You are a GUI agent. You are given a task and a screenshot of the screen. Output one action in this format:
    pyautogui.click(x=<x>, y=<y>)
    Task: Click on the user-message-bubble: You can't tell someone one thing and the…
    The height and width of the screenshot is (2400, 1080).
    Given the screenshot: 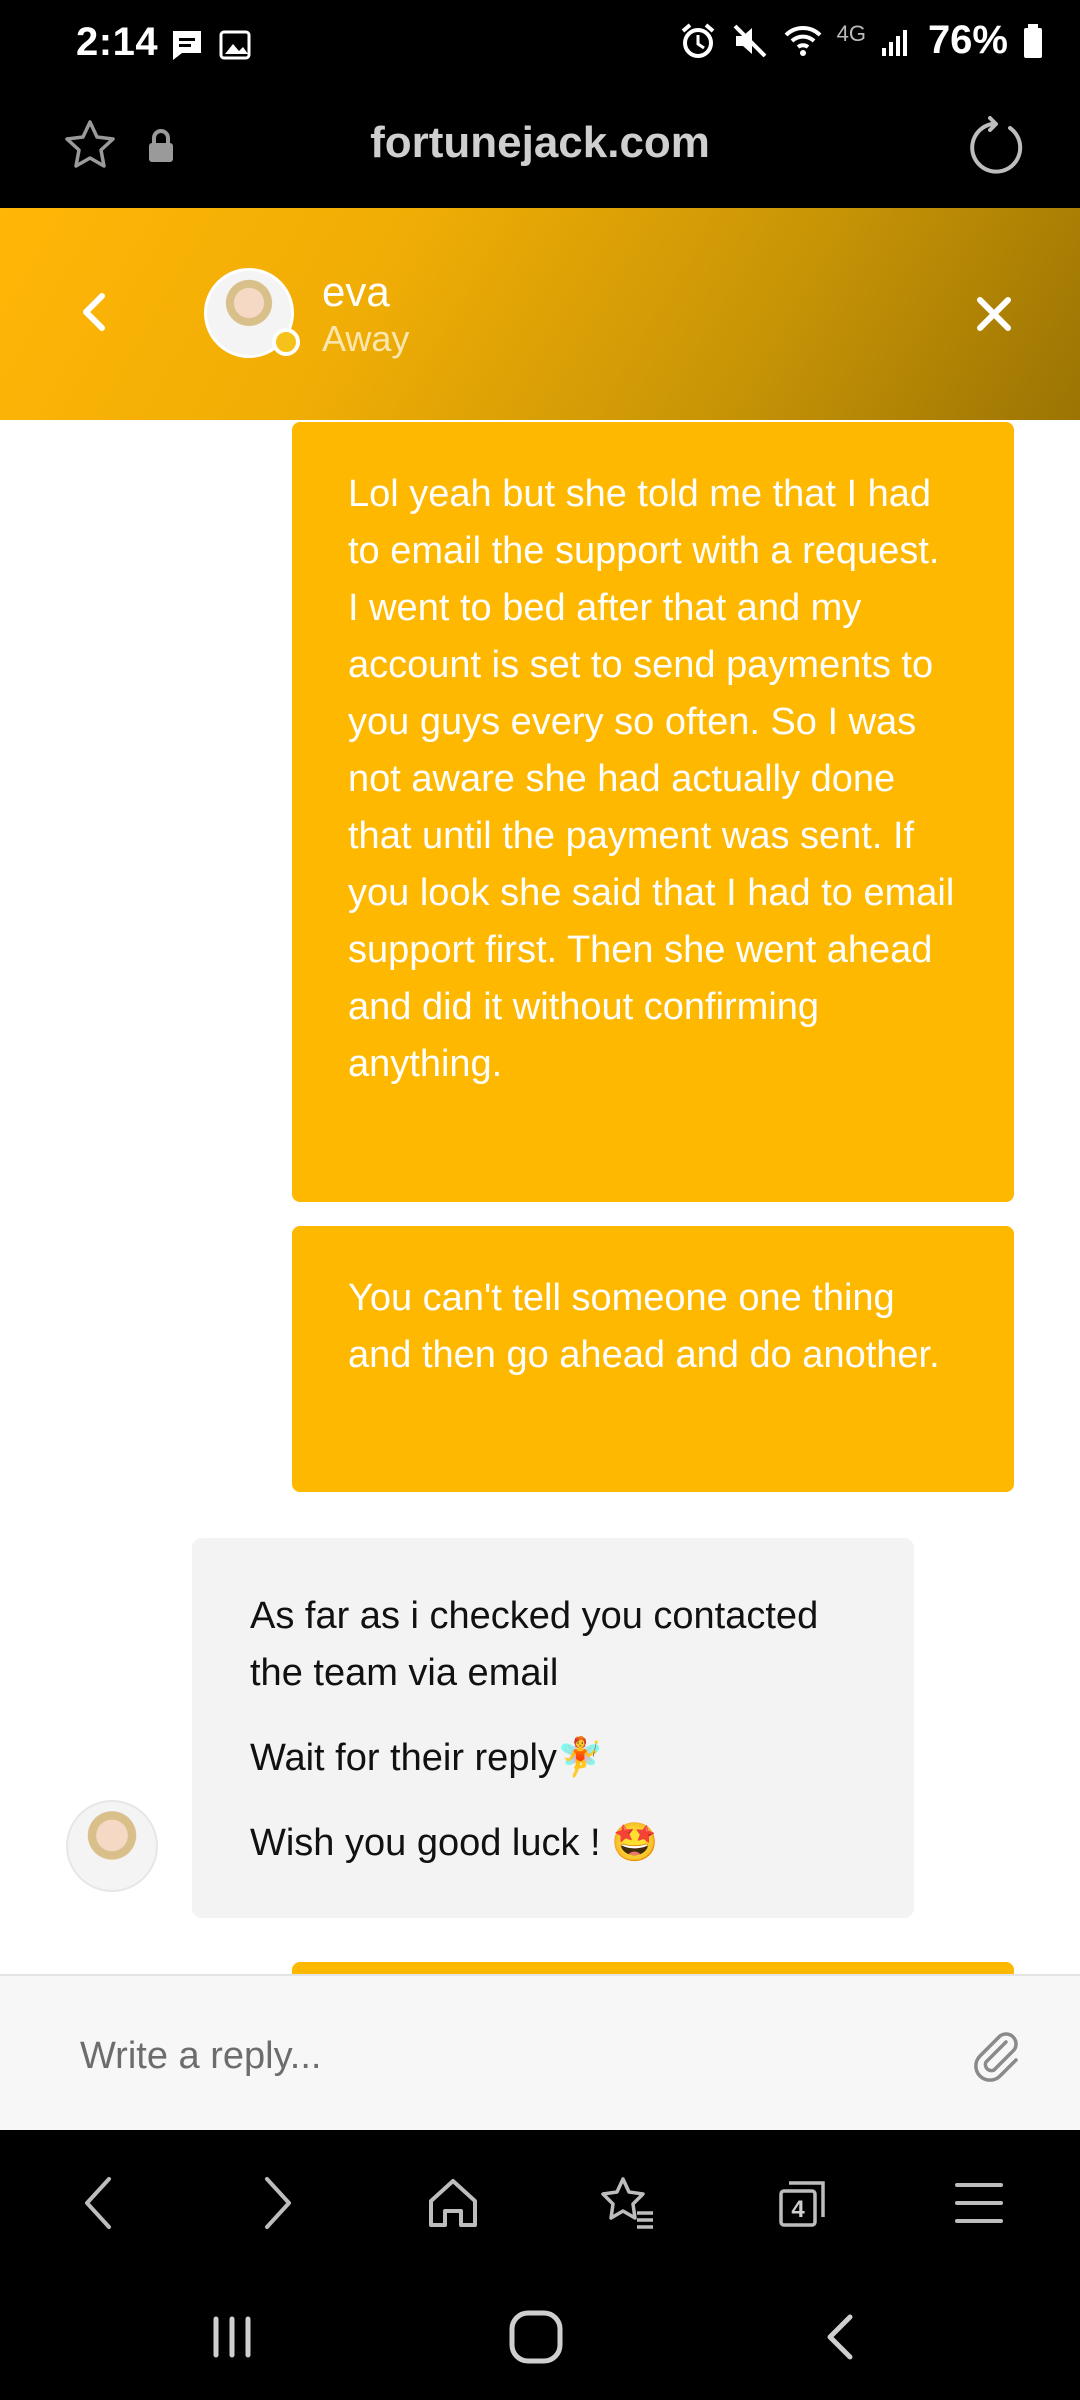 What is the action you would take?
    pyautogui.click(x=653, y=1359)
    